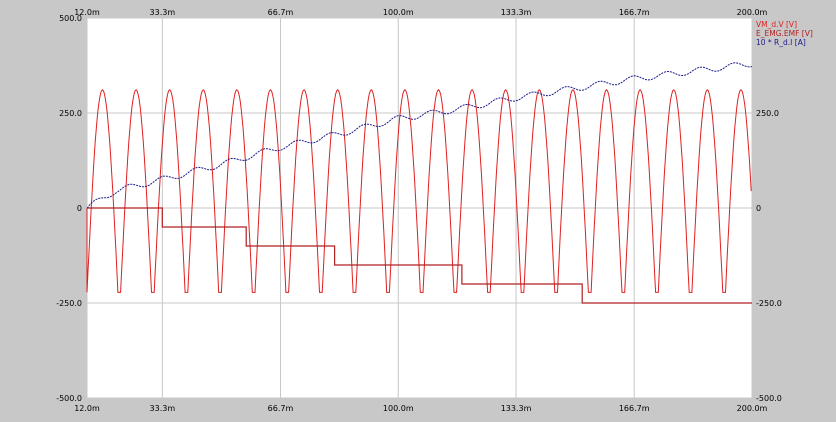  I want to click on legend: VM_d.V [V]E_EMG.EMF [V]10 * R_d.I [A], so click(784, 33).